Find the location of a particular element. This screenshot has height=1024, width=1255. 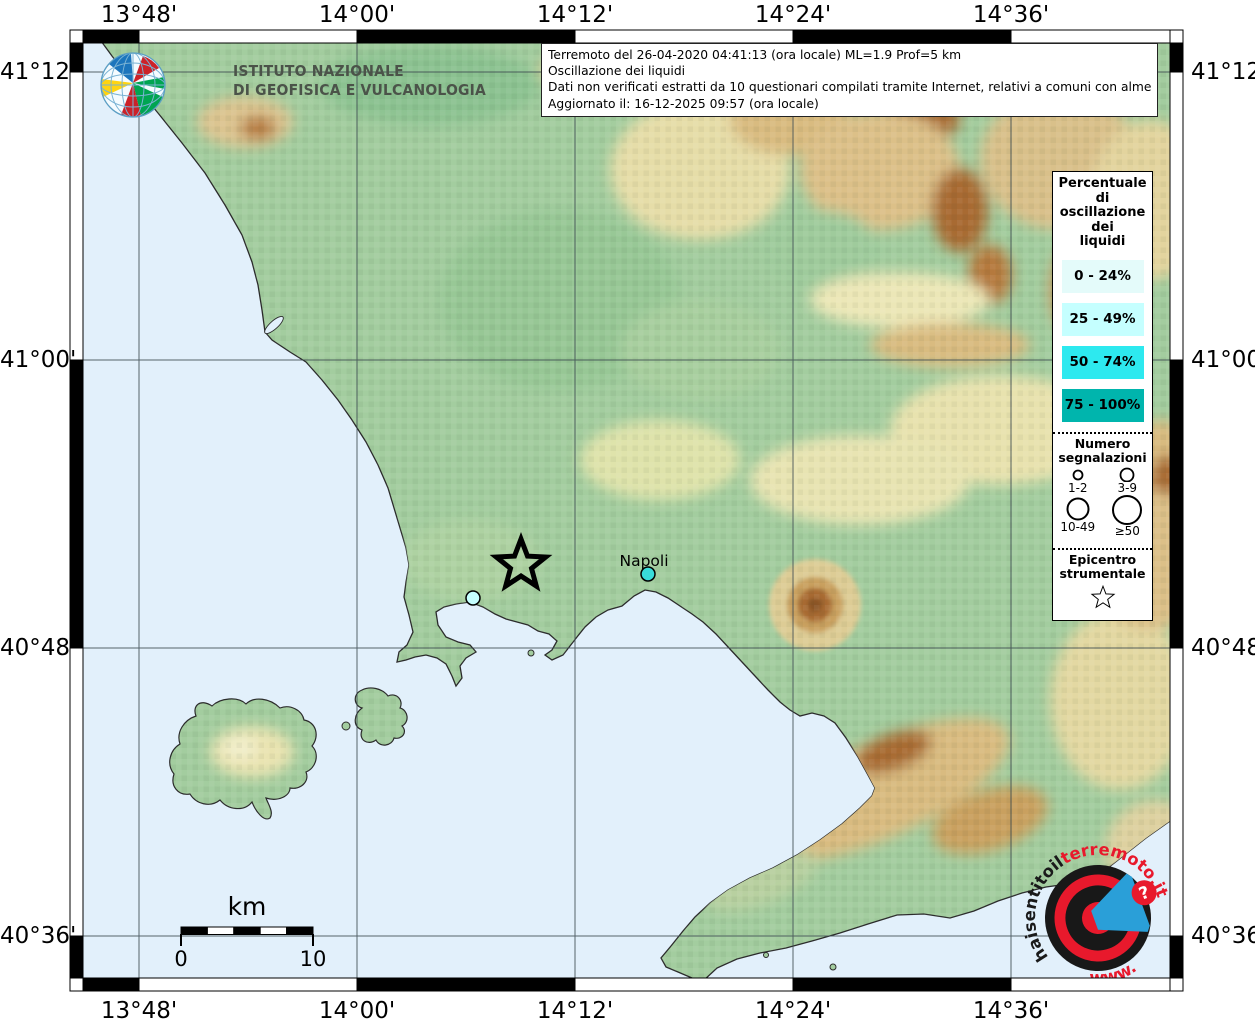

legend-class-75-100: 75 - 100% is located at coordinates (1102, 405).